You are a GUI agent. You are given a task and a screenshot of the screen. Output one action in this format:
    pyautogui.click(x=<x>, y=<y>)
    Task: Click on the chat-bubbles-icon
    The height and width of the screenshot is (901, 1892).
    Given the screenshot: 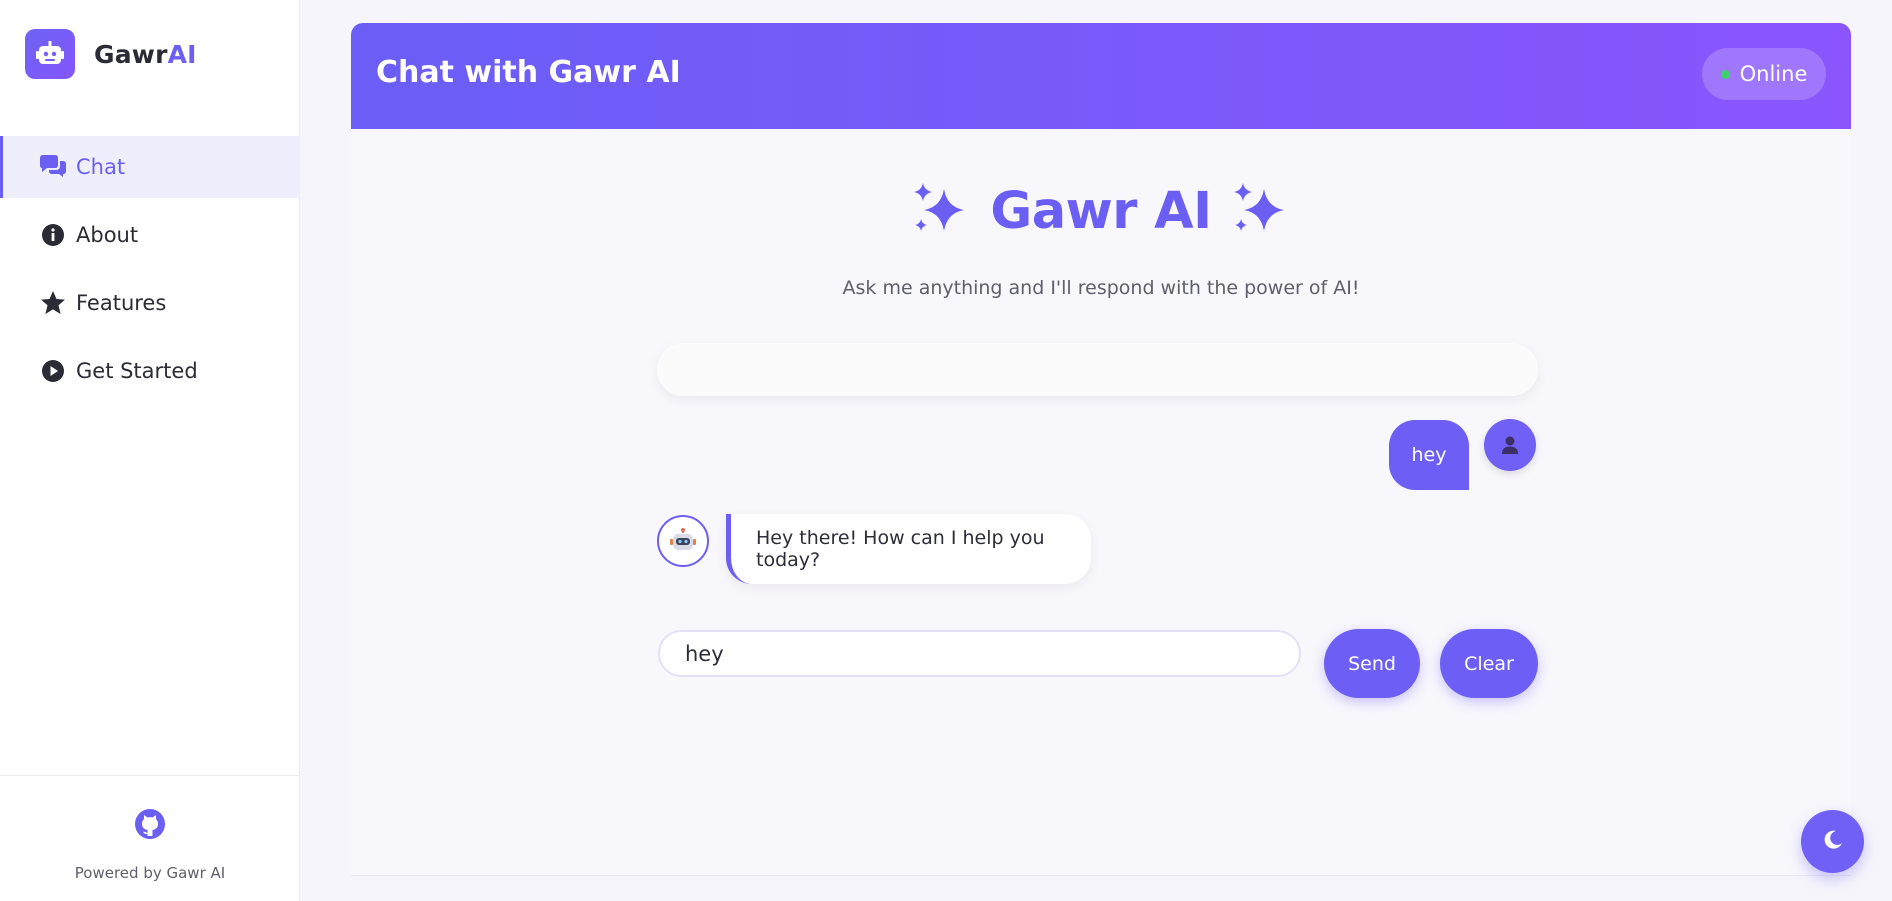 What is the action you would take?
    pyautogui.click(x=53, y=167)
    